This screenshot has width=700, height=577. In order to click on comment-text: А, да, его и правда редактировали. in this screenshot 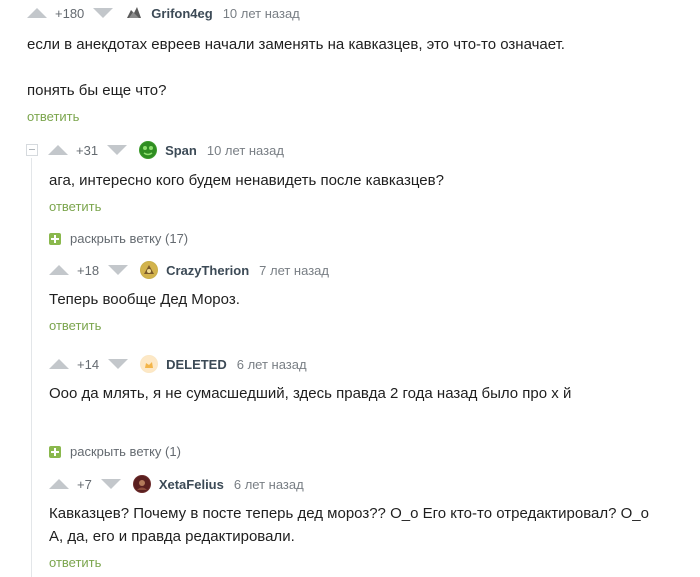, I will do `click(172, 536)`.